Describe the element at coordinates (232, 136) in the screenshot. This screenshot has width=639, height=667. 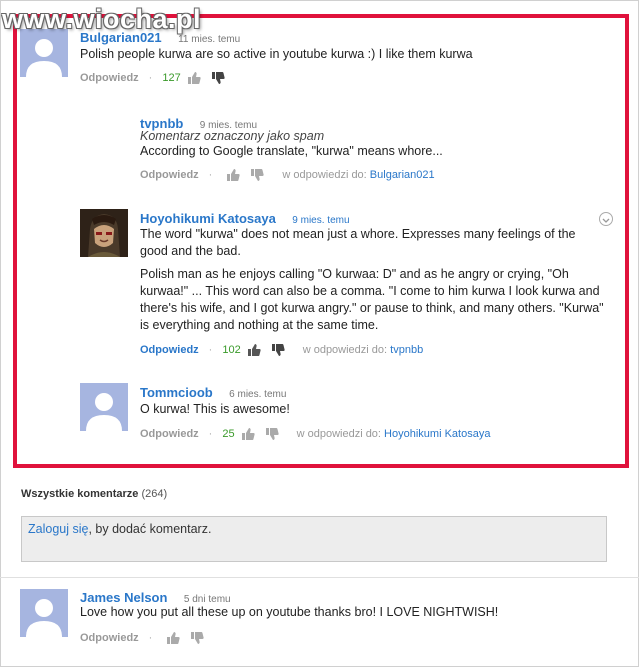
I see `spam-label: Komentarz oznaczony jako spam` at that location.